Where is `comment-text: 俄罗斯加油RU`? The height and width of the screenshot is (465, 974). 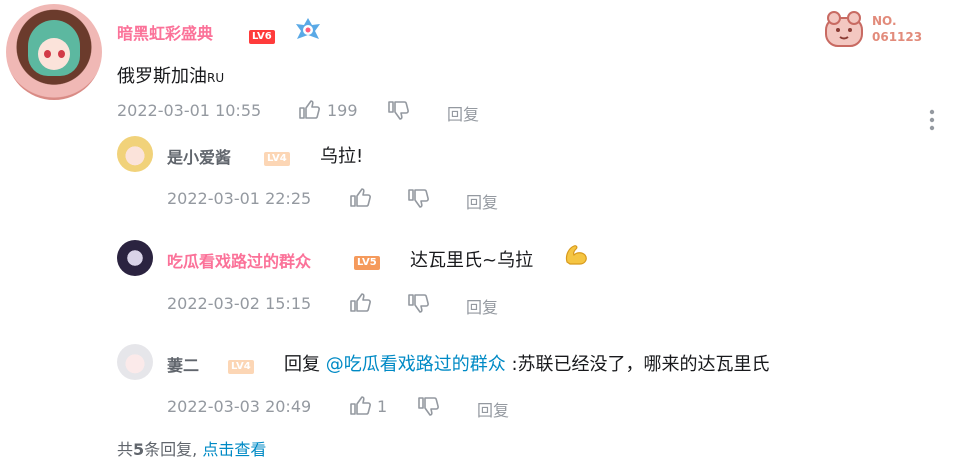 comment-text: 俄罗斯加油RU is located at coordinates (171, 76).